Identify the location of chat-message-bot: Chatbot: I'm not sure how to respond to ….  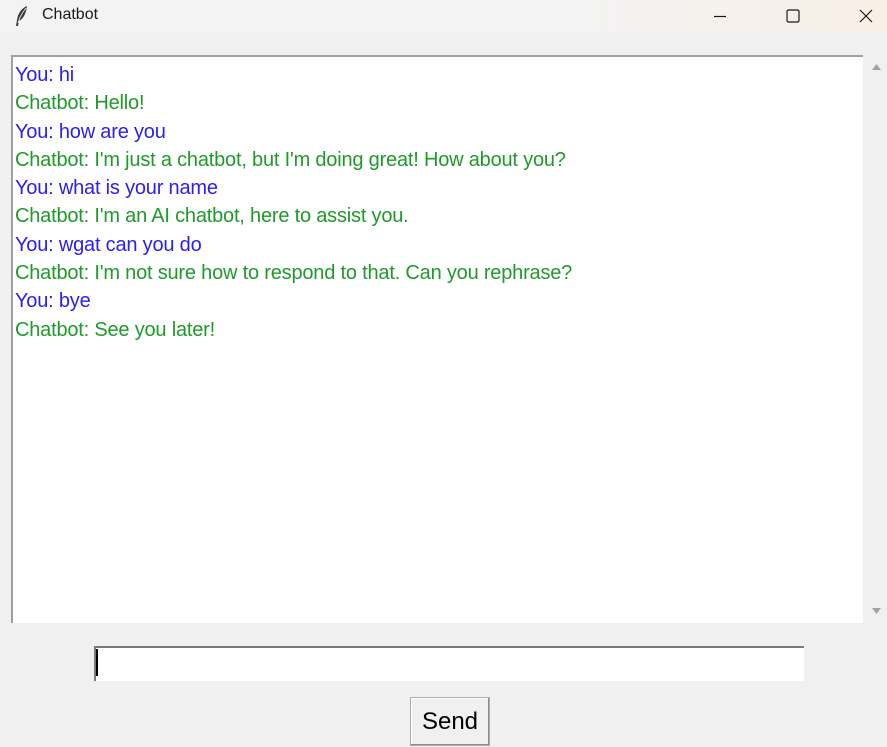
(294, 273).